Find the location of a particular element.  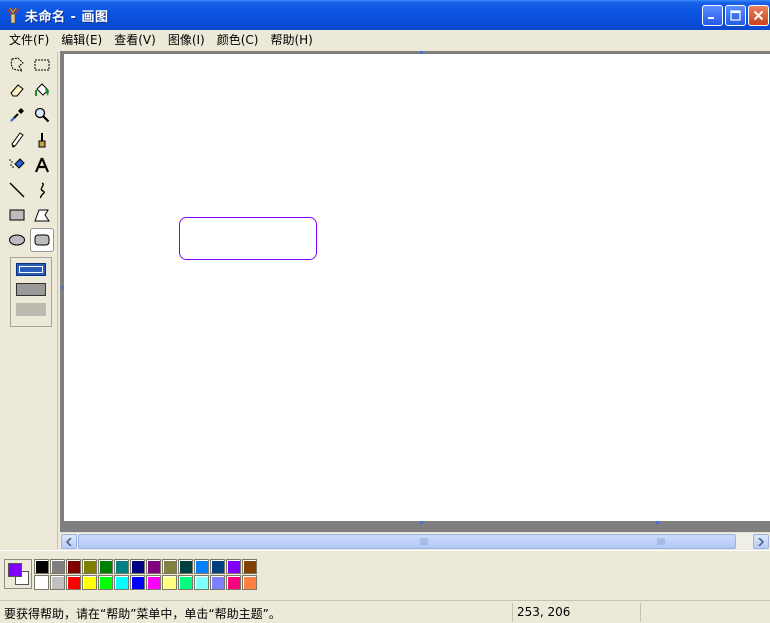

tool-free-select is located at coordinates (17, 65).